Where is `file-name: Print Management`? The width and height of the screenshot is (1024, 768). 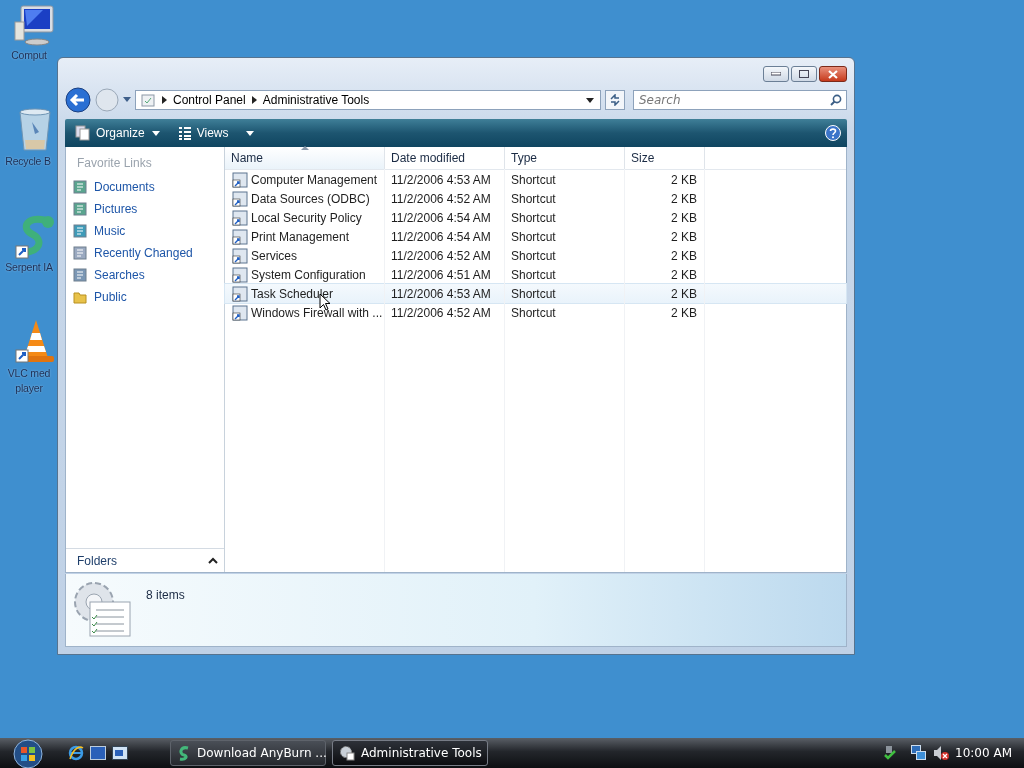
file-name: Print Management is located at coordinates (300, 236).